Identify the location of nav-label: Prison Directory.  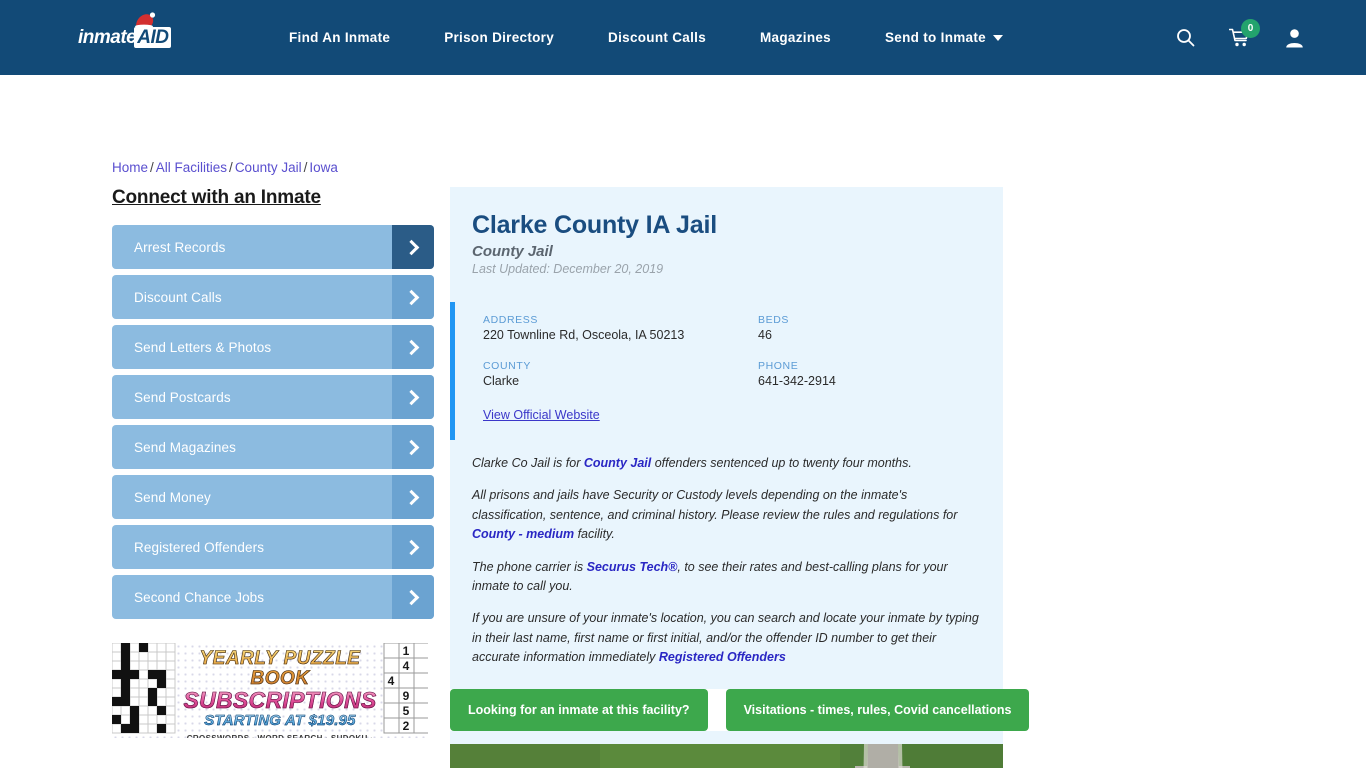
(499, 37).